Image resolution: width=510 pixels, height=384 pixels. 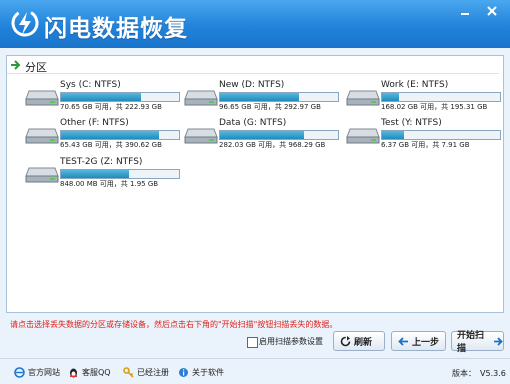 I want to click on drive-capacity: 96.65 GB 可用，共 292.97 GB, so click(x=270, y=107).